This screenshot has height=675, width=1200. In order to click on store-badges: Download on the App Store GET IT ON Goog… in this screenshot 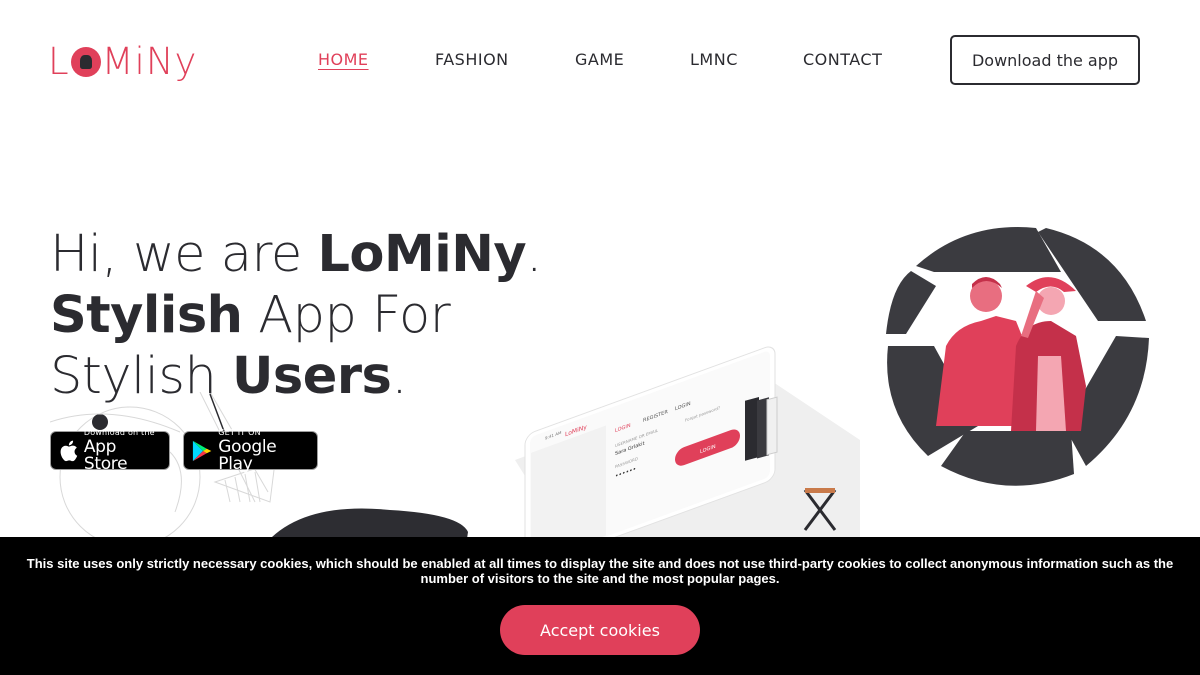, I will do `click(184, 450)`.